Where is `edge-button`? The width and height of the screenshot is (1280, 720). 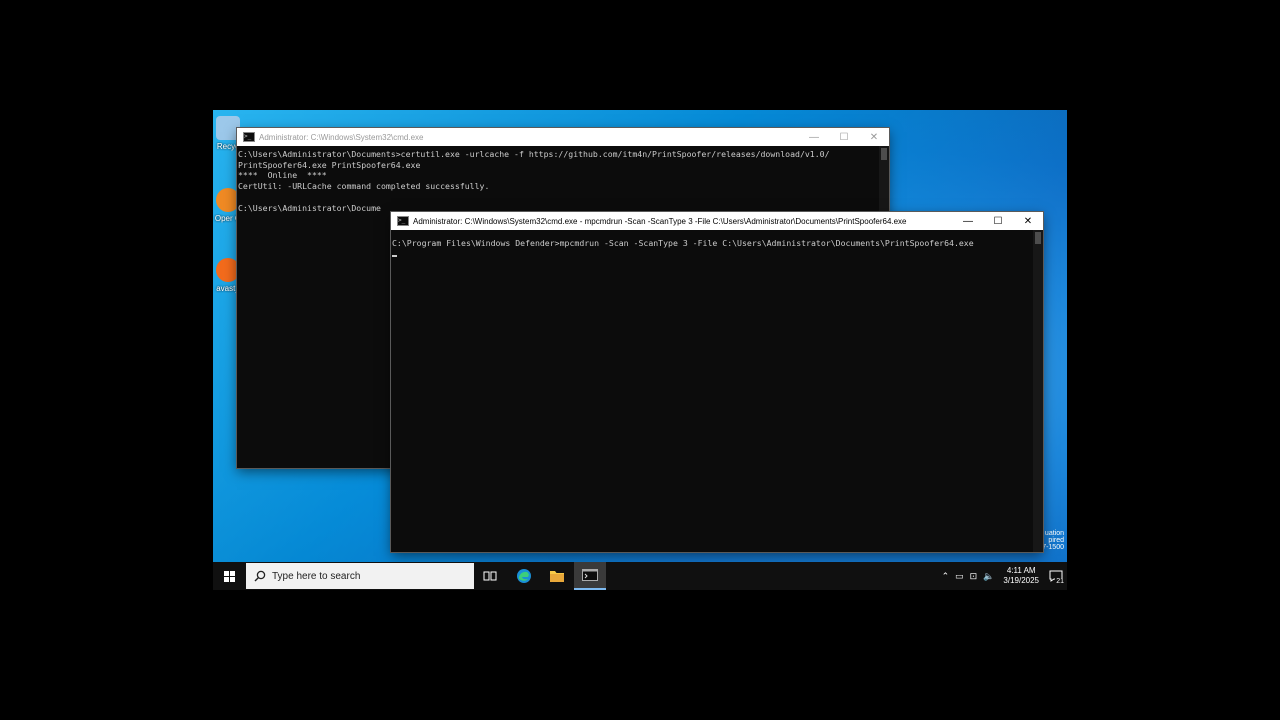 edge-button is located at coordinates (524, 576).